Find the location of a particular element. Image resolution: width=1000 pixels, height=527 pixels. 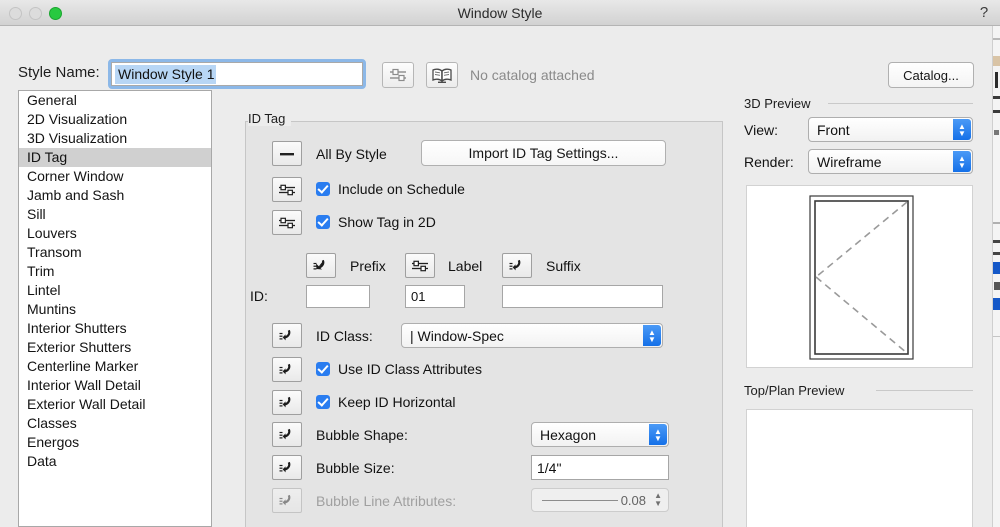

view-select: Front ▲ ▼ is located at coordinates (890, 129).